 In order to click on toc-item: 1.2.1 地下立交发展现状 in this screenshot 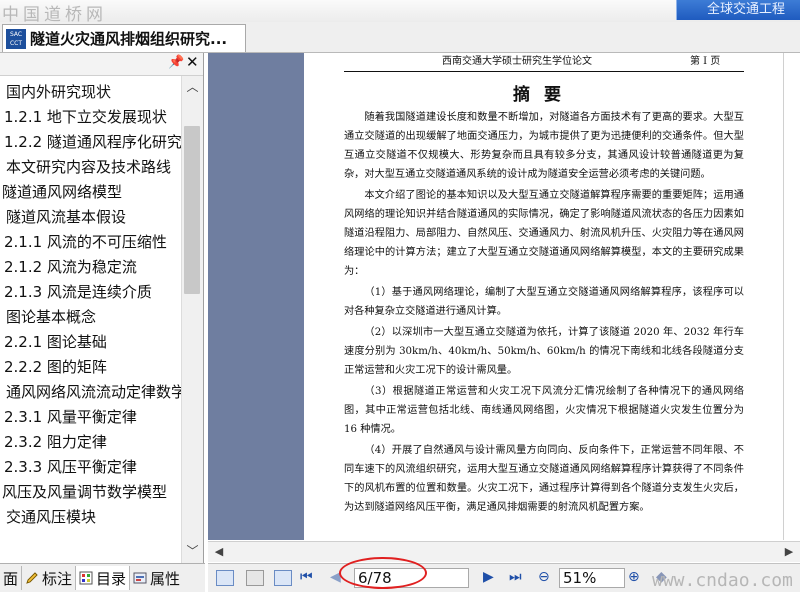, I will do `click(91, 117)`.